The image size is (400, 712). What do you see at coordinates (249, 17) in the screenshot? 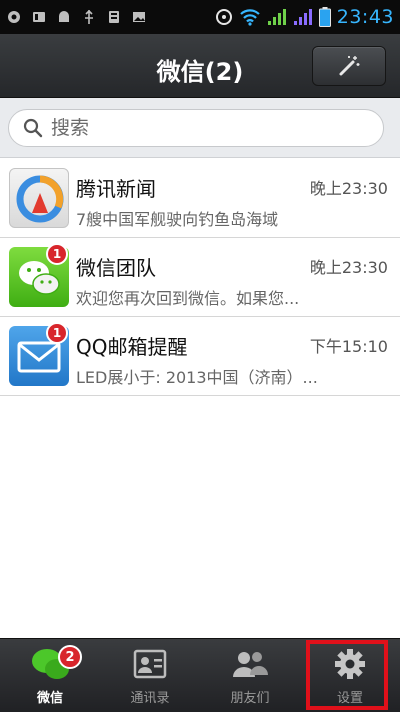
I see `wifi-icon` at bounding box center [249, 17].